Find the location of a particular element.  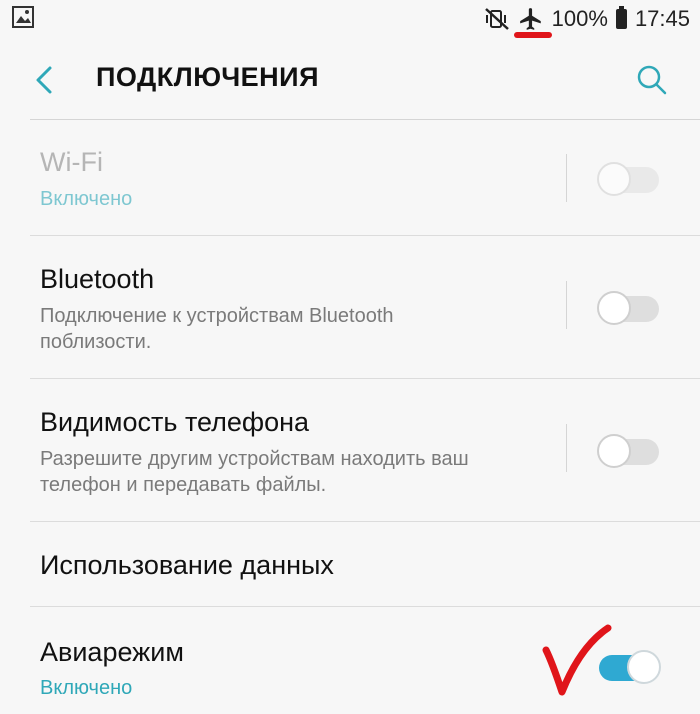

setting-title: Использование данных is located at coordinates (187, 565).